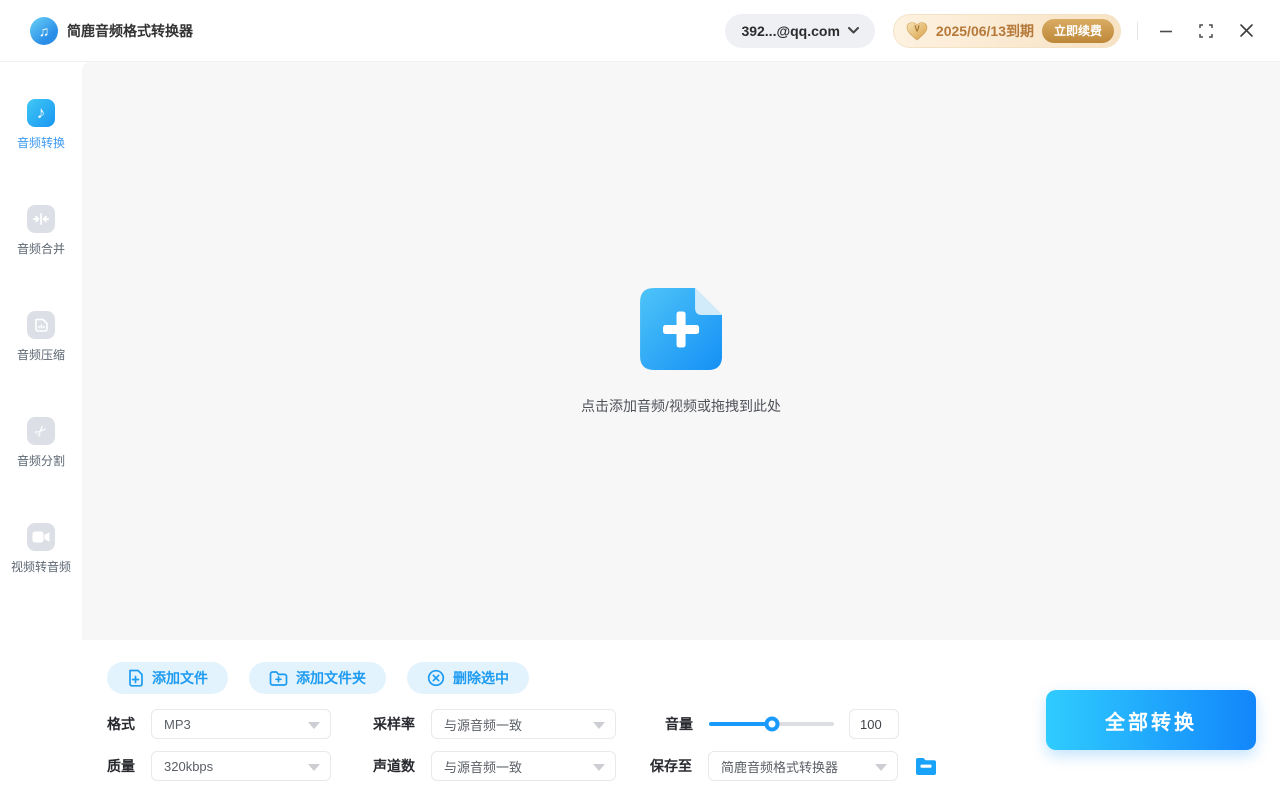 This screenshot has height=800, width=1280. I want to click on format-field: 格式 MP3, so click(219, 724).